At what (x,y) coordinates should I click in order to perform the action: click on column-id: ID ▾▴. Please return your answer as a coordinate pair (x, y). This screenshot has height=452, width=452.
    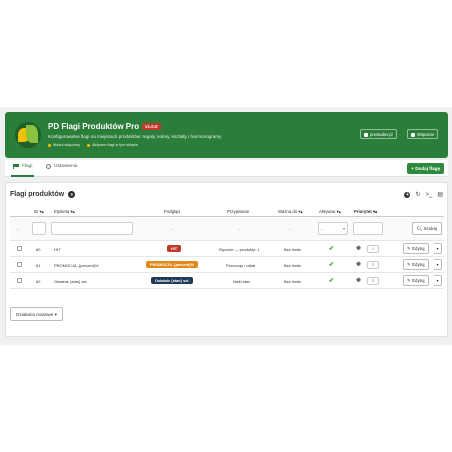
    Looking at the image, I should click on (39, 212).